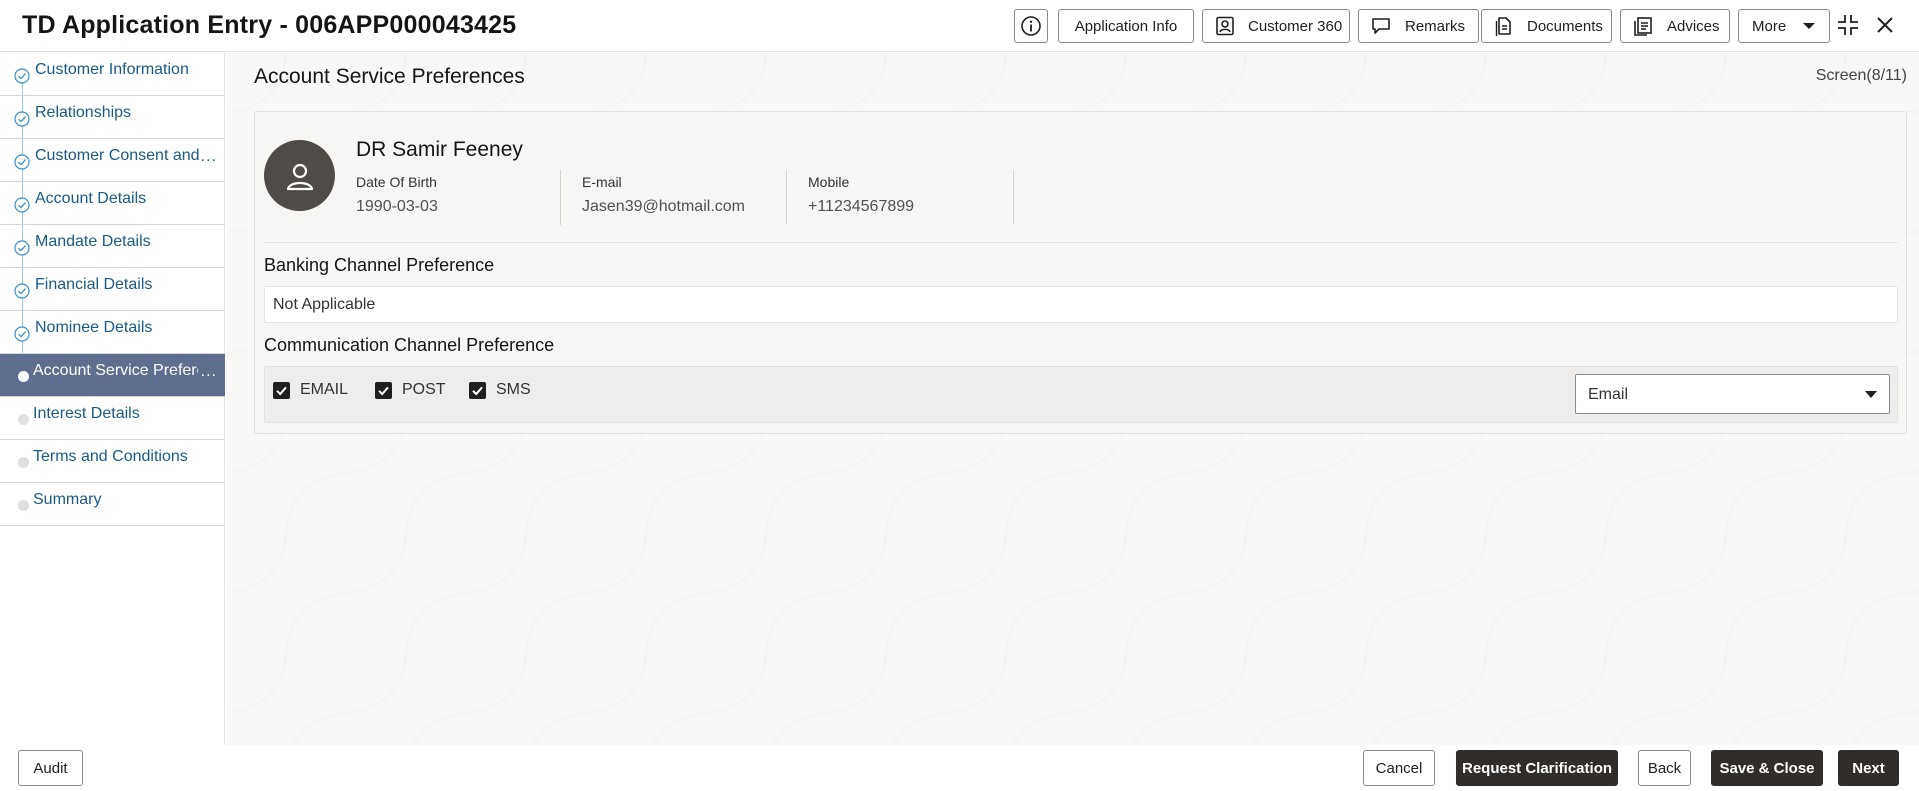 Image resolution: width=1919 pixels, height=791 pixels. What do you see at coordinates (112, 74) in the screenshot?
I see `nav-item-customer-information: Customer Information` at bounding box center [112, 74].